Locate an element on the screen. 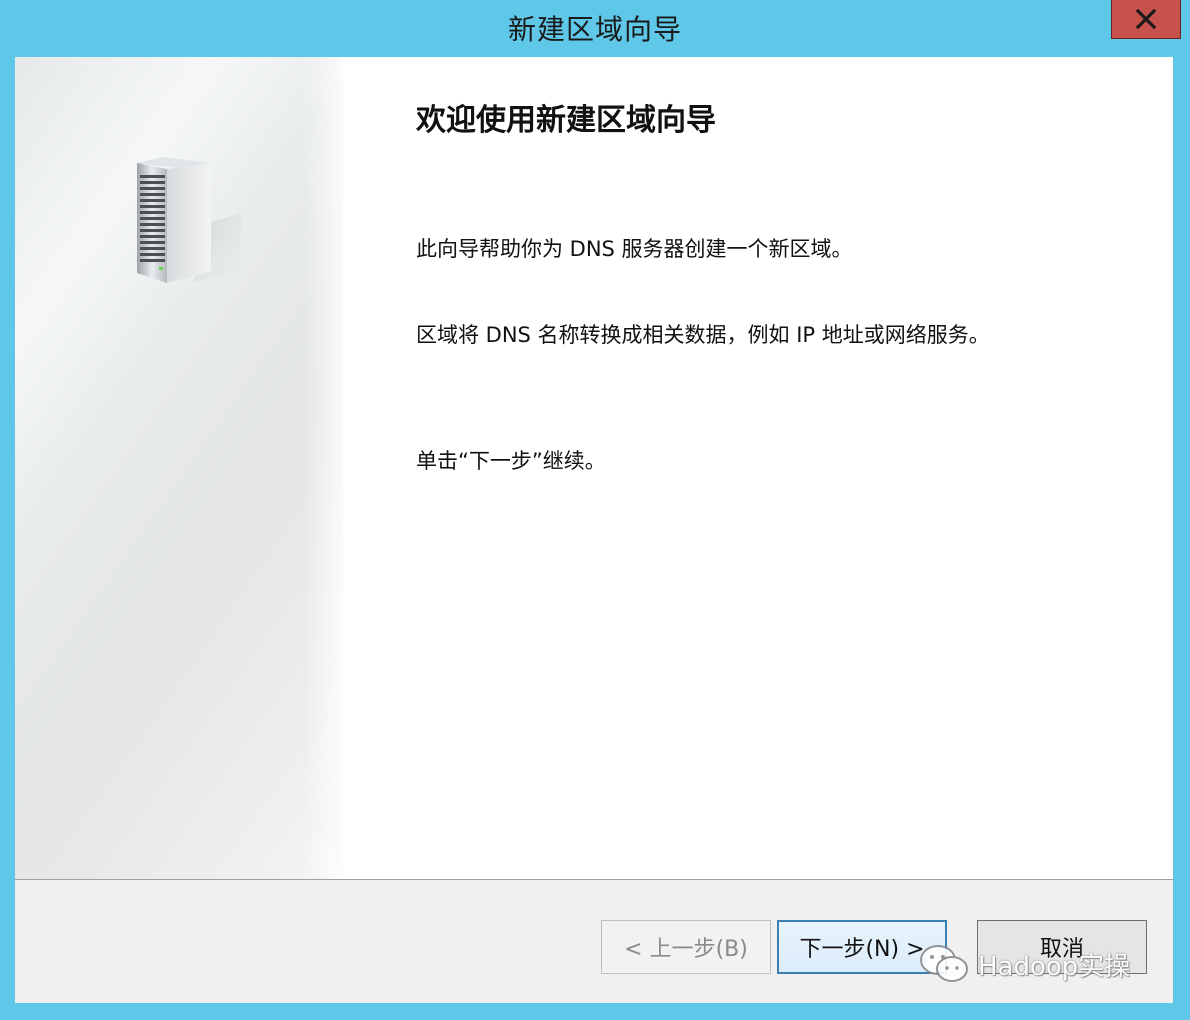  close-icon is located at coordinates (1146, 19).